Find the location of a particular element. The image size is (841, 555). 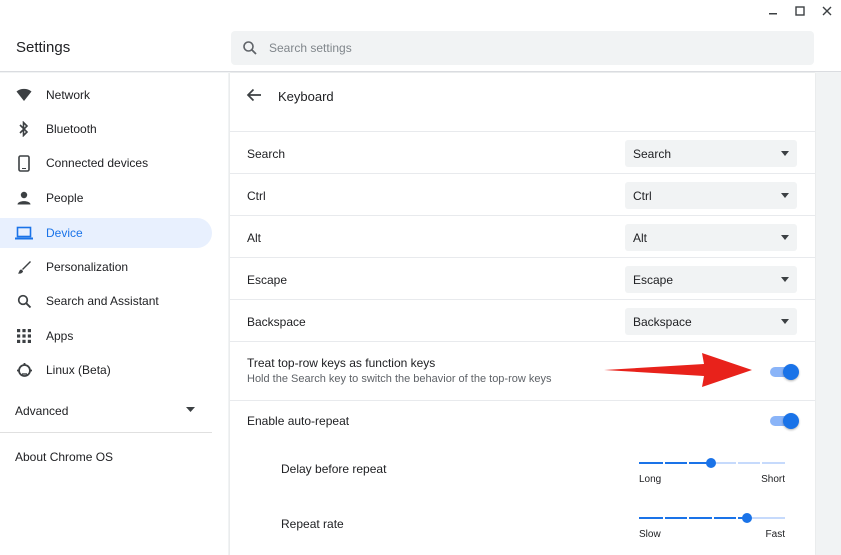

remap-select-search: Search is located at coordinates (711, 153).